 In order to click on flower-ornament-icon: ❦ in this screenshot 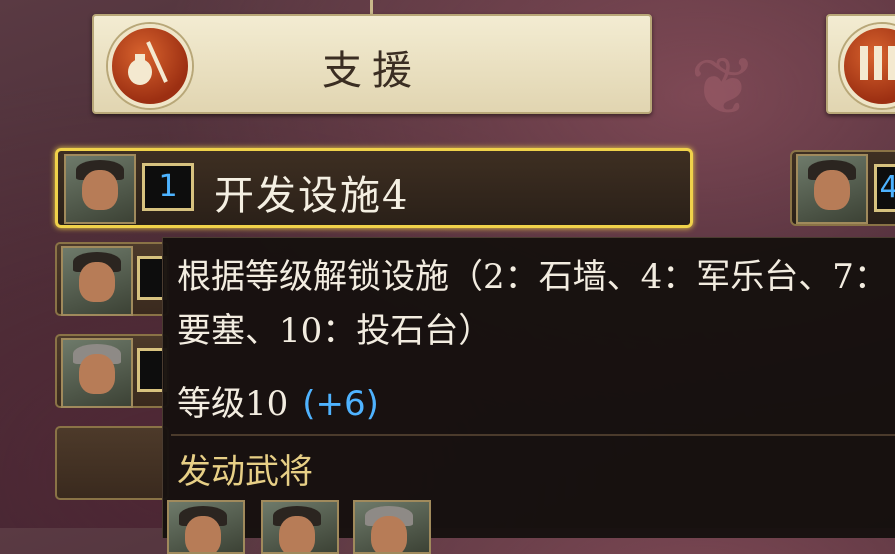, I will do `click(724, 86)`.